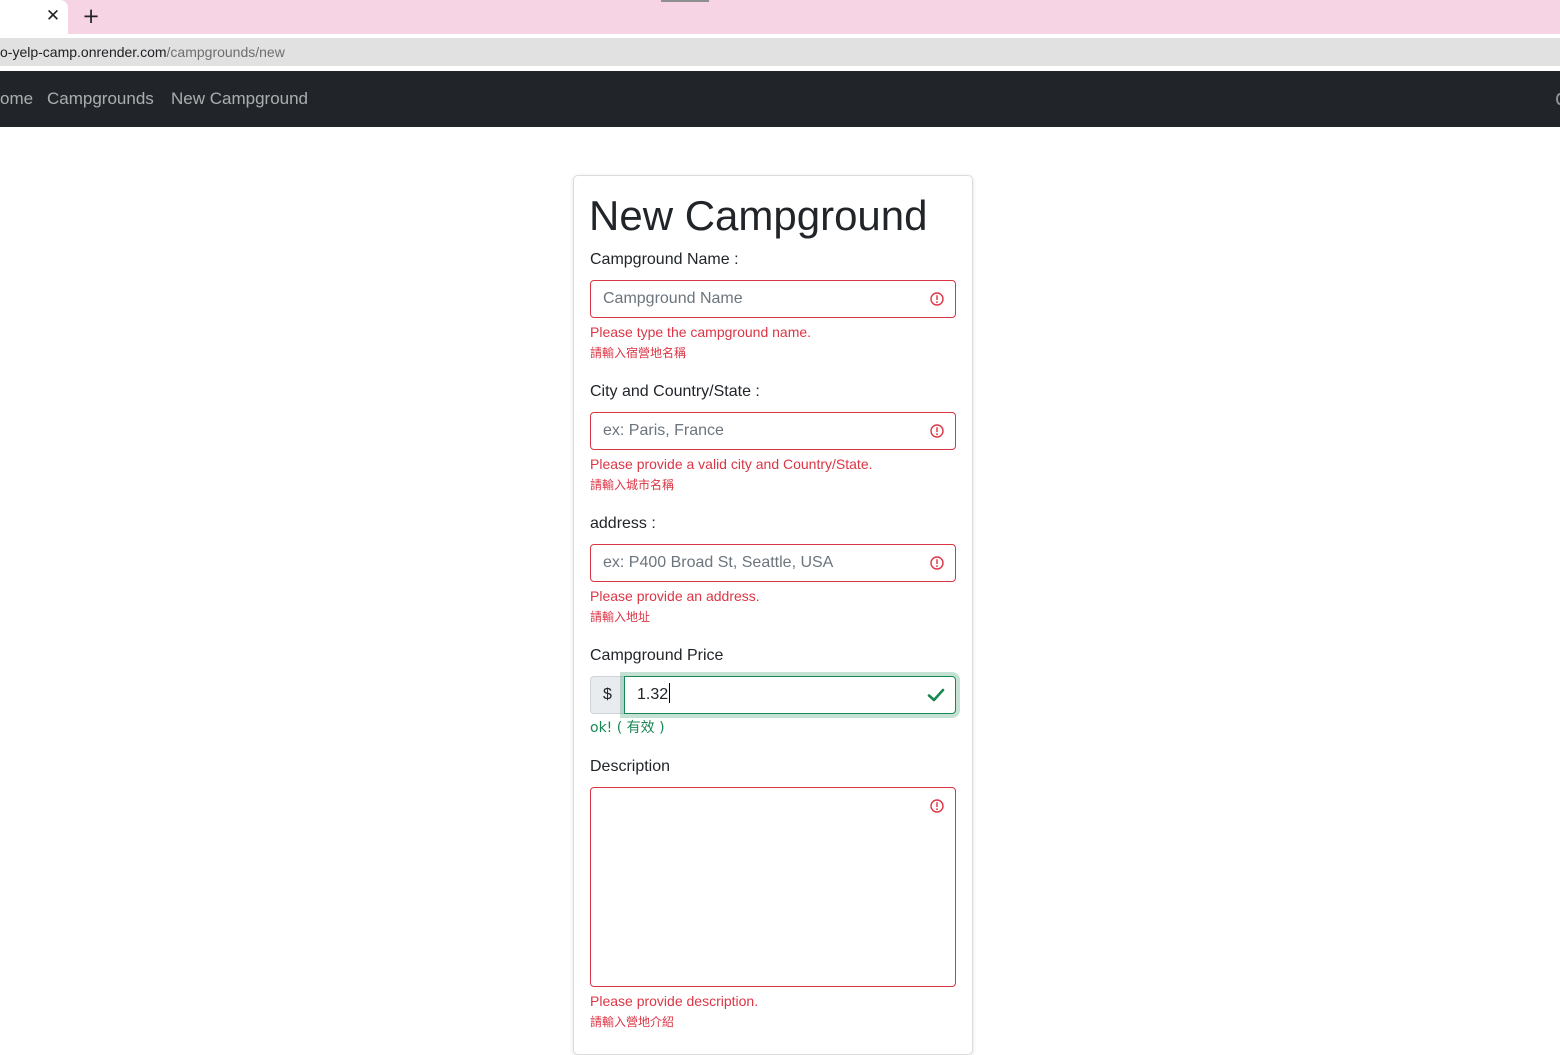 This screenshot has width=1560, height=1055. I want to click on price-label: Campground Price, so click(657, 655).